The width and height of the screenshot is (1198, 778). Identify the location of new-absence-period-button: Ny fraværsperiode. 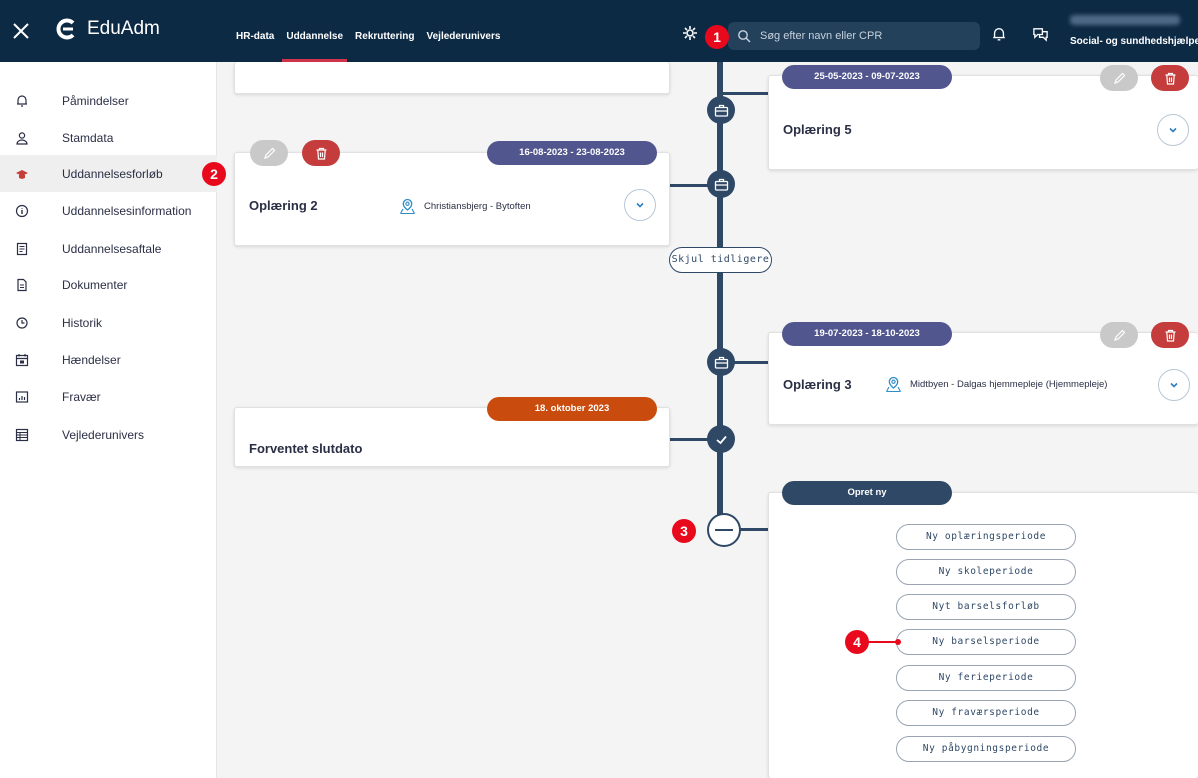
(986, 713).